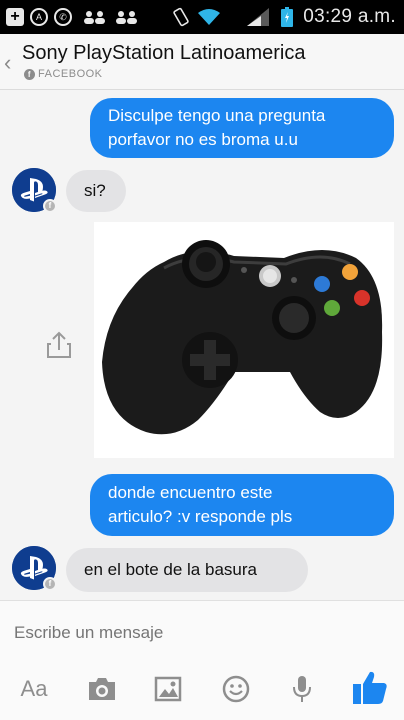  I want to click on camera-icon, so click(102, 689).